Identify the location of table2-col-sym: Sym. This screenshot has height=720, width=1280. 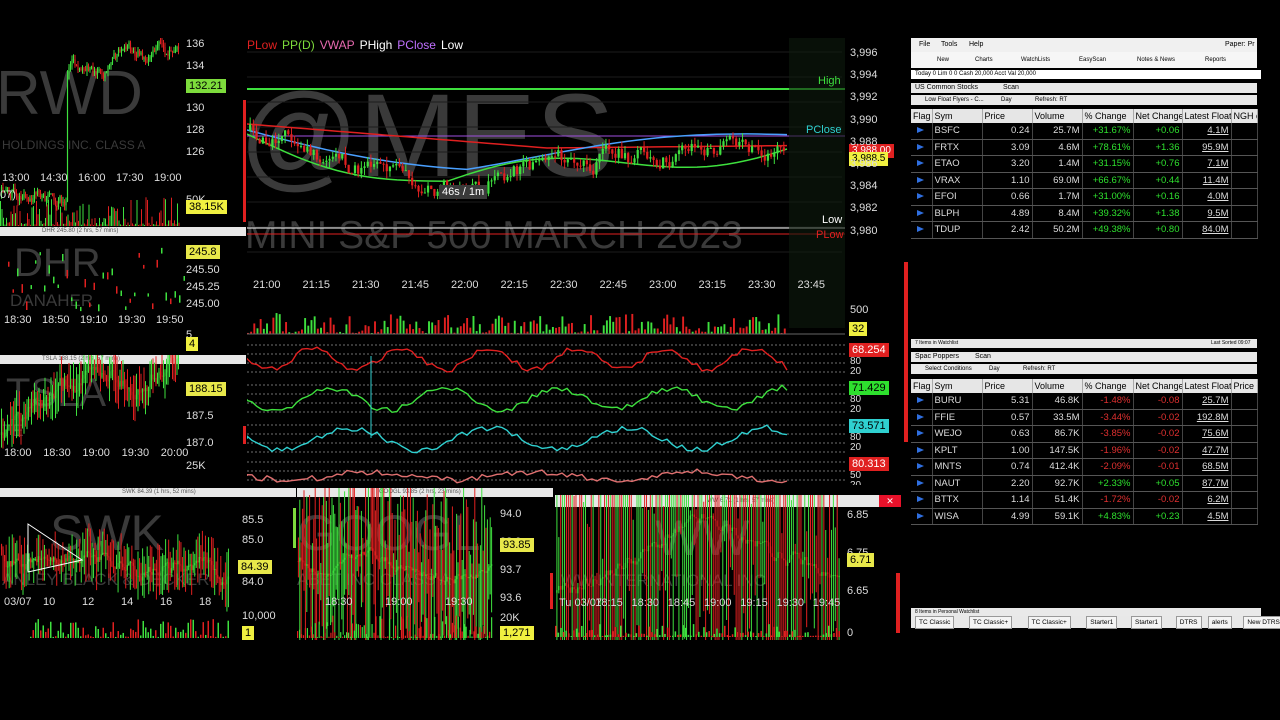
(957, 386).